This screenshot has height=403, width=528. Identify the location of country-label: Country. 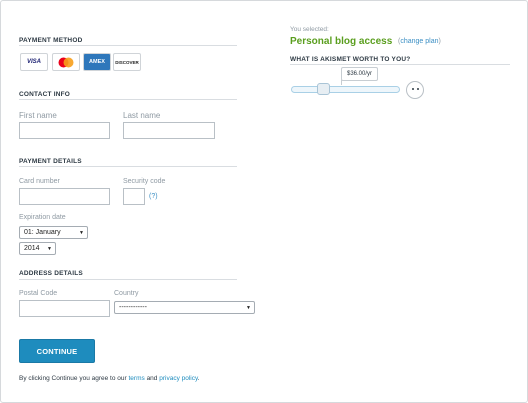
(126, 293).